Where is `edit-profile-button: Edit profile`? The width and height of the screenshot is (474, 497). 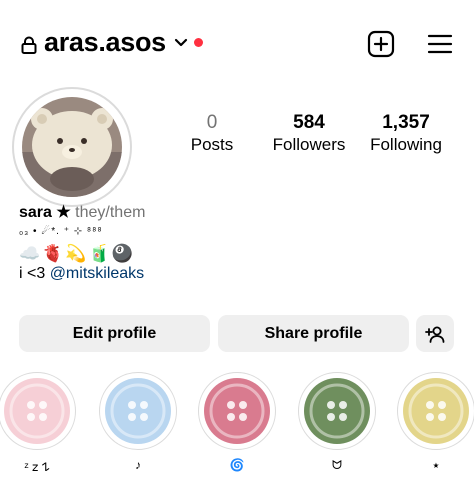
edit-profile-button: Edit profile is located at coordinates (114, 333).